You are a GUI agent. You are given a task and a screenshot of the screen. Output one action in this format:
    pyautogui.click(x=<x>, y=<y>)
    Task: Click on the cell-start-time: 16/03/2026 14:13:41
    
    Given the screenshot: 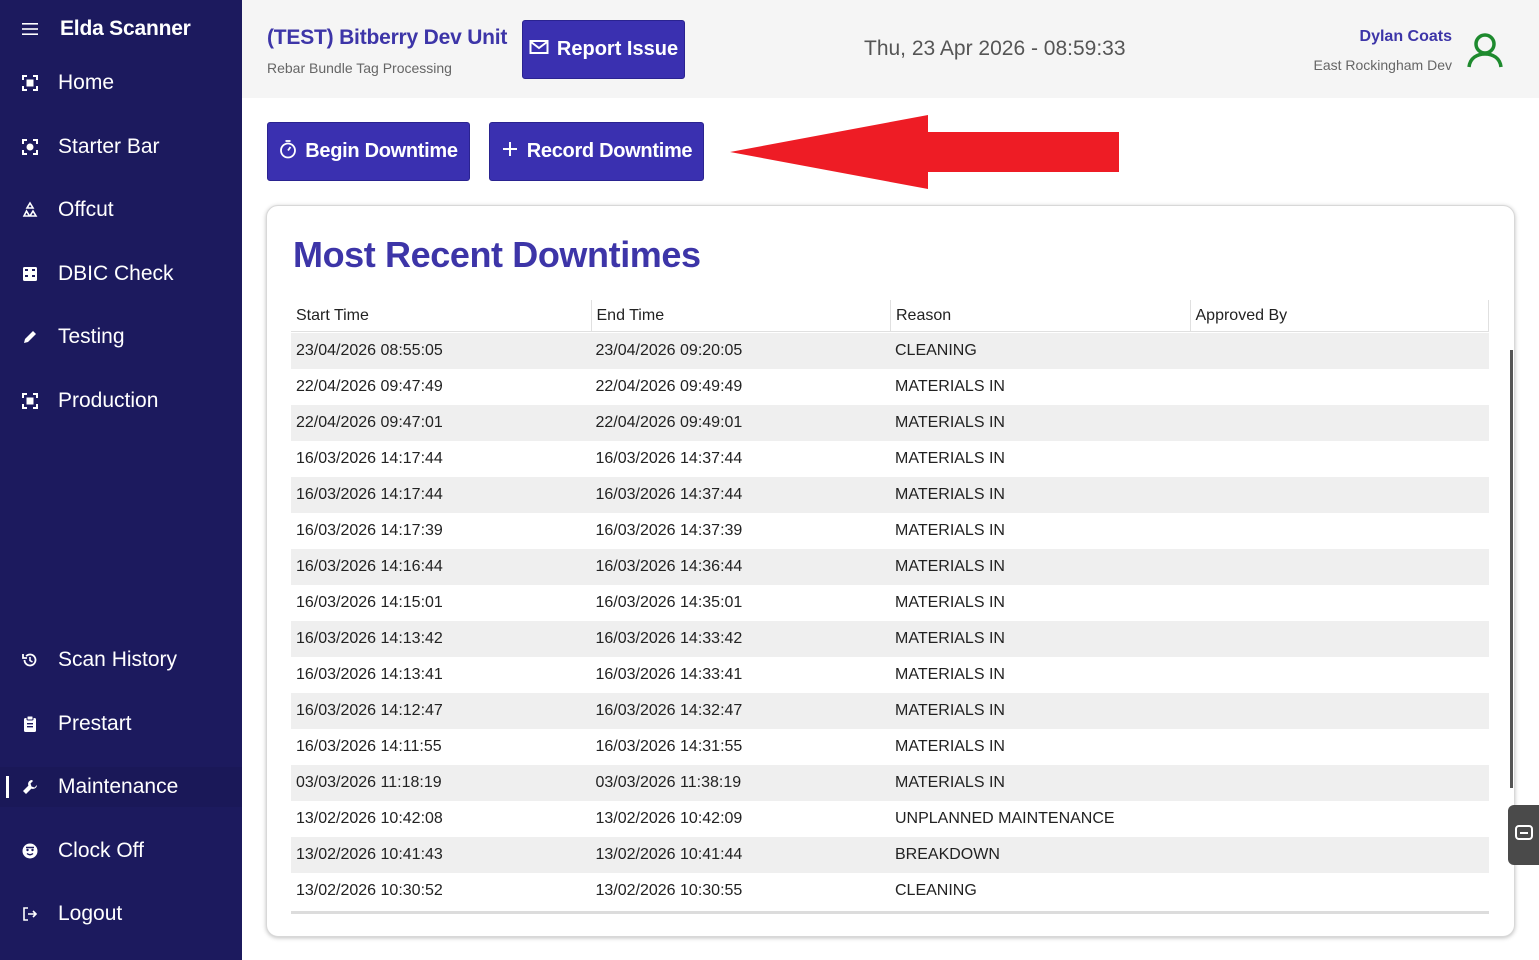 What is the action you would take?
    pyautogui.click(x=369, y=674)
    